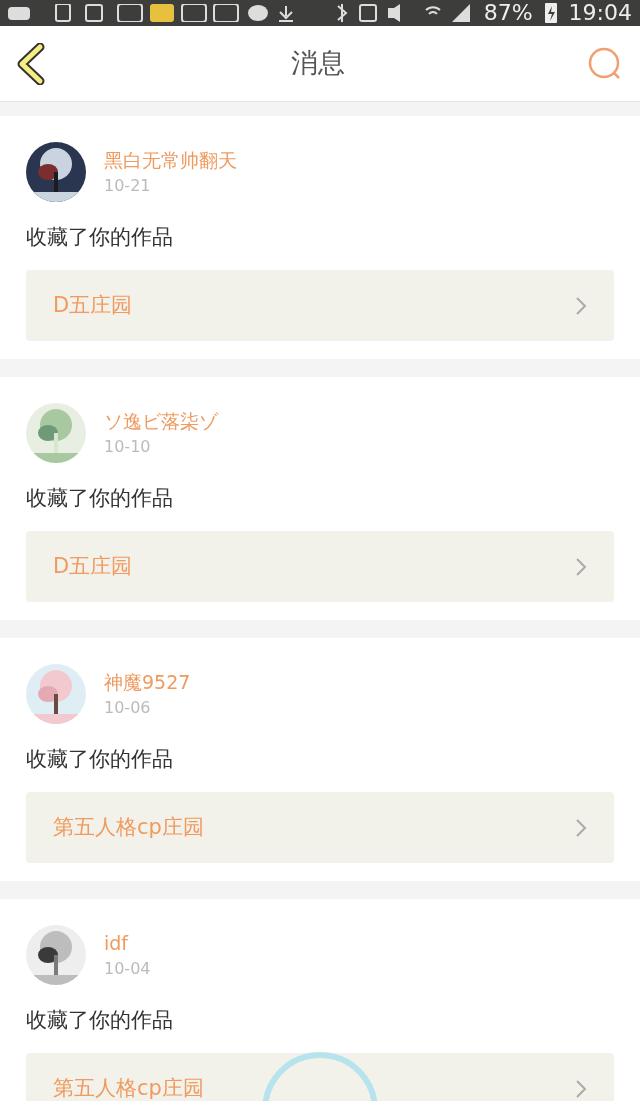 This screenshot has height=1101, width=640. What do you see at coordinates (128, 708) in the screenshot?
I see `message-date: 10-06` at bounding box center [128, 708].